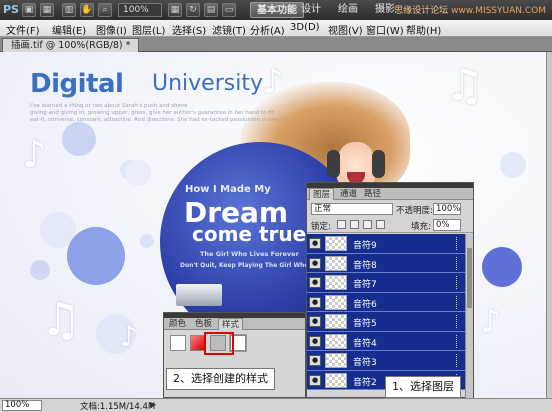 This screenshot has height=412, width=552. Describe the element at coordinates (229, 10) in the screenshot. I see `screen-mode-icon: ▭` at that location.